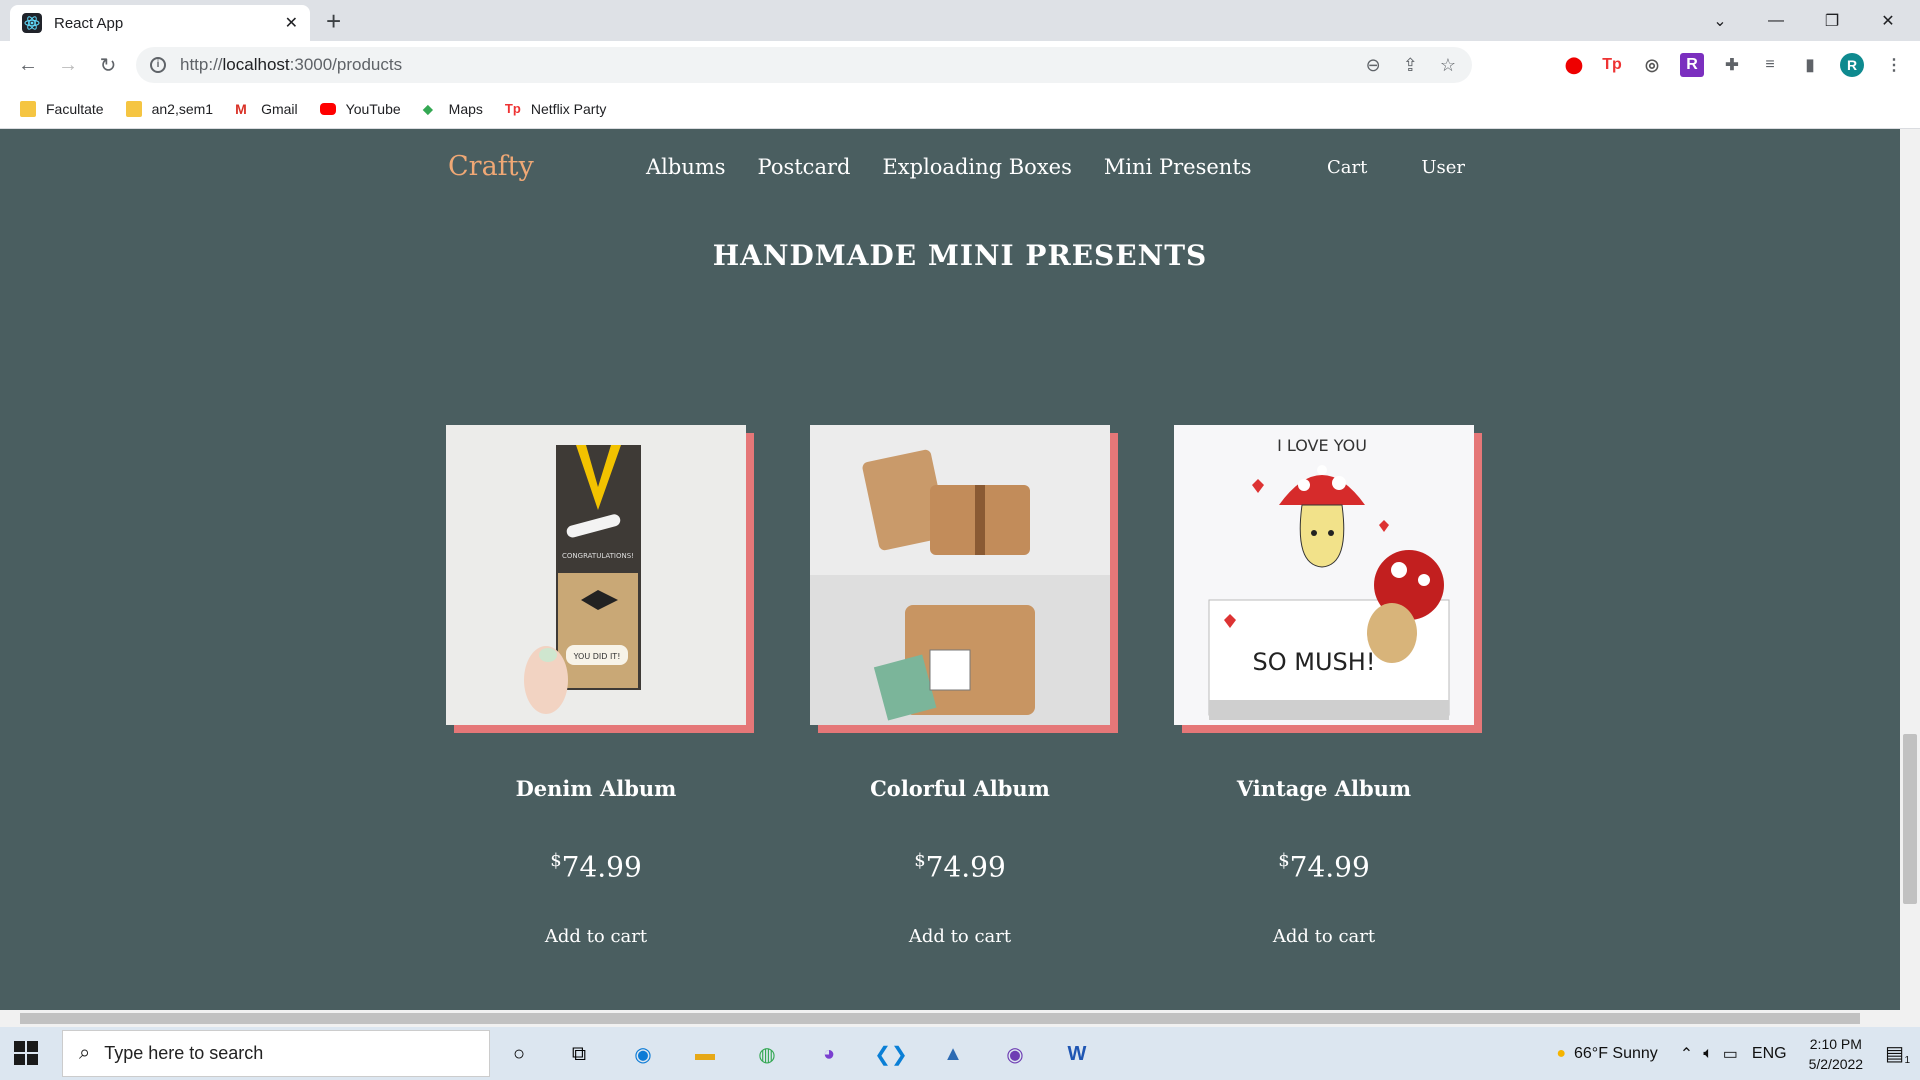 The height and width of the screenshot is (1080, 1920). I want to click on site-info-icon: i, so click(158, 65).